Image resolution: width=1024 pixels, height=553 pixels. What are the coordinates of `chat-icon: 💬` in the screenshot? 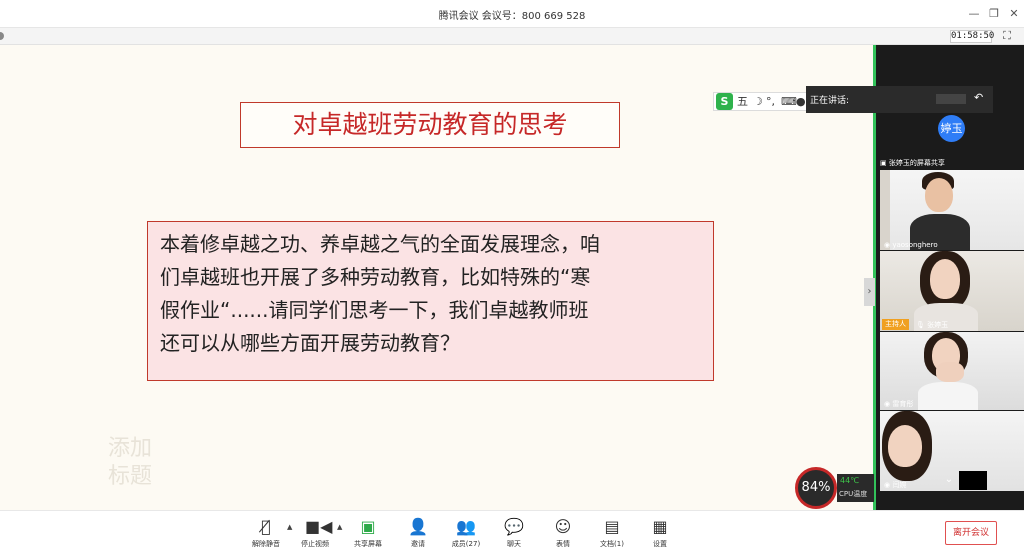 It's located at (514, 526).